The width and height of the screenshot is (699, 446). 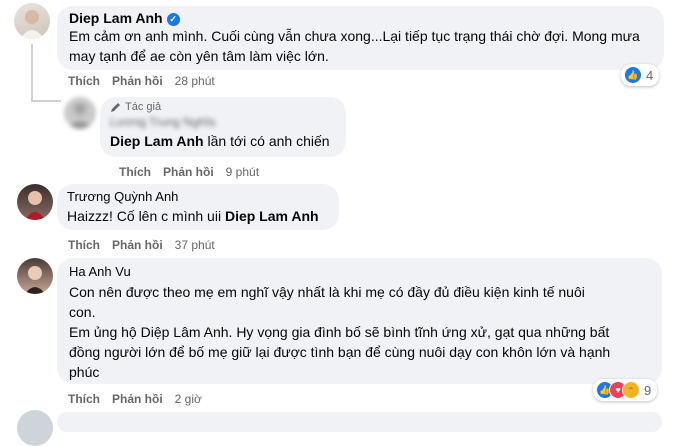 What do you see at coordinates (198, 196) in the screenshot?
I see `comment-author: Trương Quỳnh Anh` at bounding box center [198, 196].